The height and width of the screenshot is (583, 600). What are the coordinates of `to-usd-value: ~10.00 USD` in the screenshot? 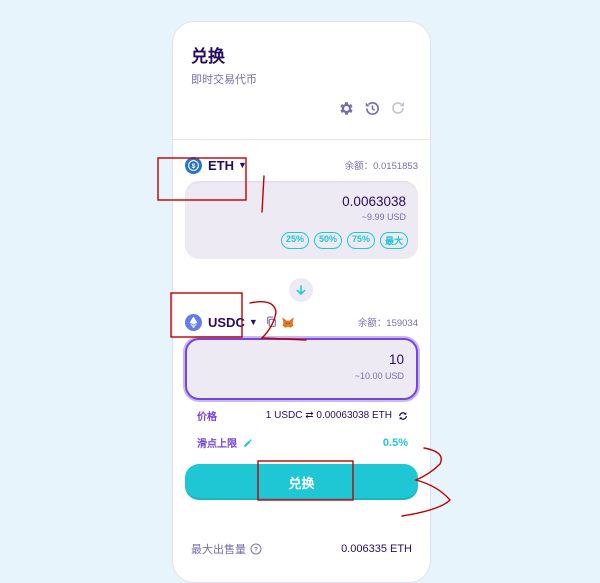 It's located at (379, 376).